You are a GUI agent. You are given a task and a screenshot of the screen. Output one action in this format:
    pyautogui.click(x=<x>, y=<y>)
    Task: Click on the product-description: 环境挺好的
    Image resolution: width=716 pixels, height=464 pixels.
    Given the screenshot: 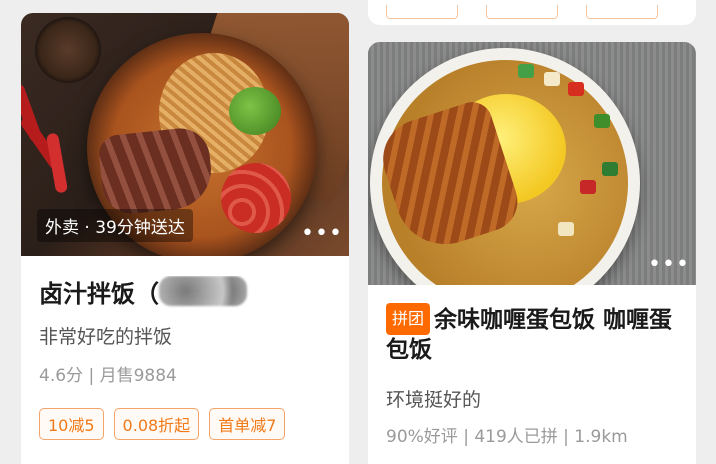 What is the action you would take?
    pyautogui.click(x=434, y=400)
    